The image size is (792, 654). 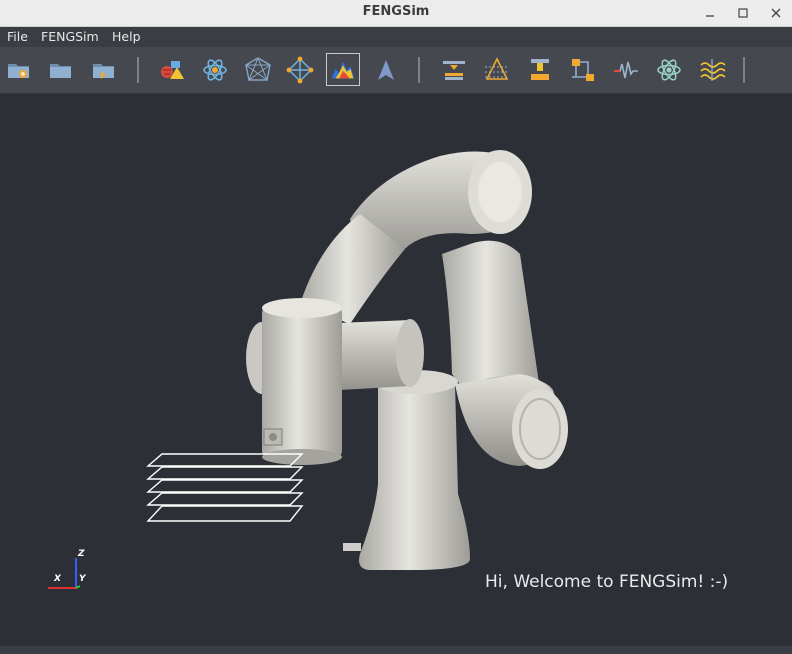 I want to click on atom-icon, so click(x=669, y=70).